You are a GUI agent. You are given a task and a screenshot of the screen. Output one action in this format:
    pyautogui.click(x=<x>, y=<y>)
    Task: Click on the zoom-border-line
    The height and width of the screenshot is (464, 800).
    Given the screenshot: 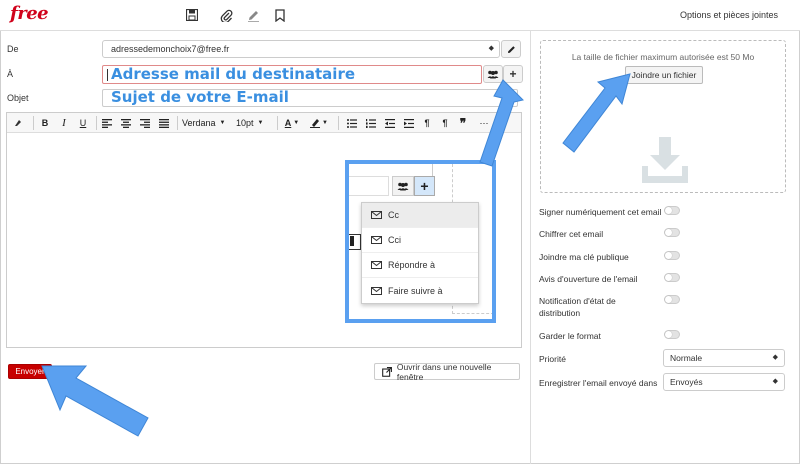 What is the action you would take?
    pyautogui.click(x=432, y=170)
    